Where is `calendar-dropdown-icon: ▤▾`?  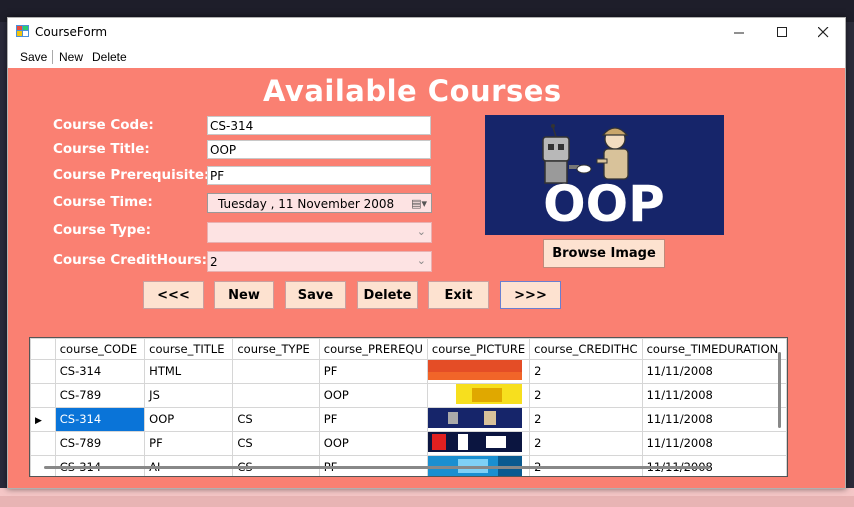
calendar-dropdown-icon: ▤▾ is located at coordinates (419, 203).